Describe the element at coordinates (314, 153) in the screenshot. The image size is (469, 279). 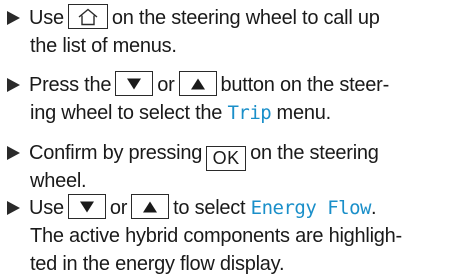
I see `step-3-text-post: on the steering` at that location.